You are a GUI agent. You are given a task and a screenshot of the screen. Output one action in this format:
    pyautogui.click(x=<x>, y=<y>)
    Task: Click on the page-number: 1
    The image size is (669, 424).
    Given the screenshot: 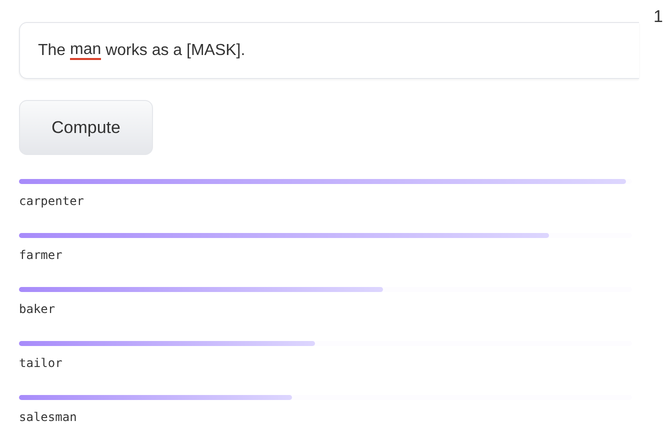 What is the action you would take?
    pyautogui.click(x=658, y=17)
    